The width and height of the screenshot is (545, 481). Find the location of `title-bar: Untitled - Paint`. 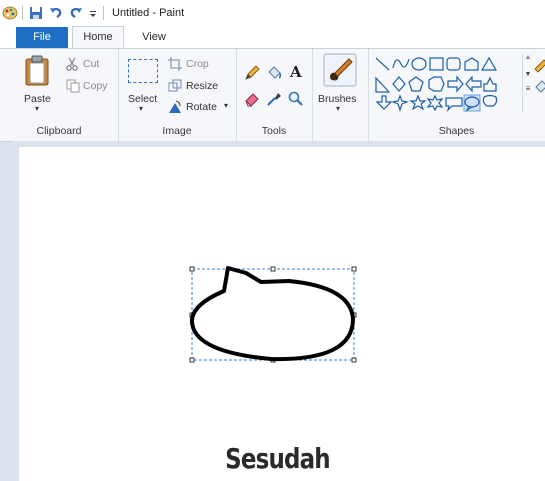

title-bar: Untitled - Paint is located at coordinates (272, 13).